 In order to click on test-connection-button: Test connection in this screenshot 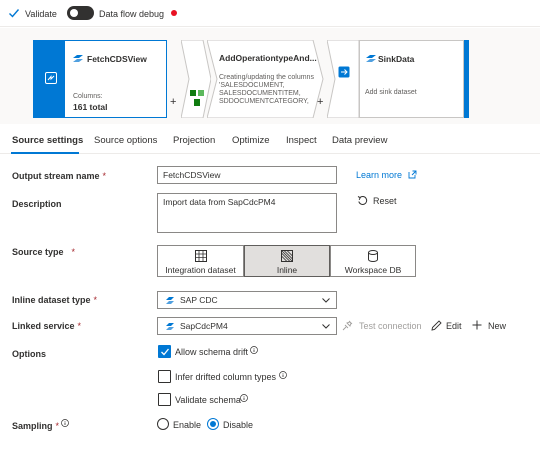, I will do `click(390, 326)`.